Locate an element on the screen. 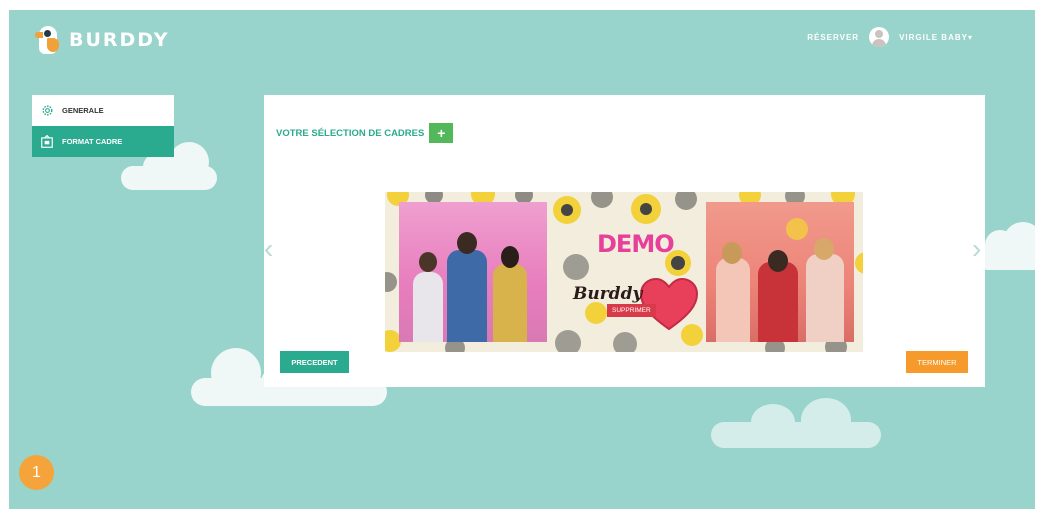  sidebar-item-label: FORMAT CADRE is located at coordinates (92, 141).